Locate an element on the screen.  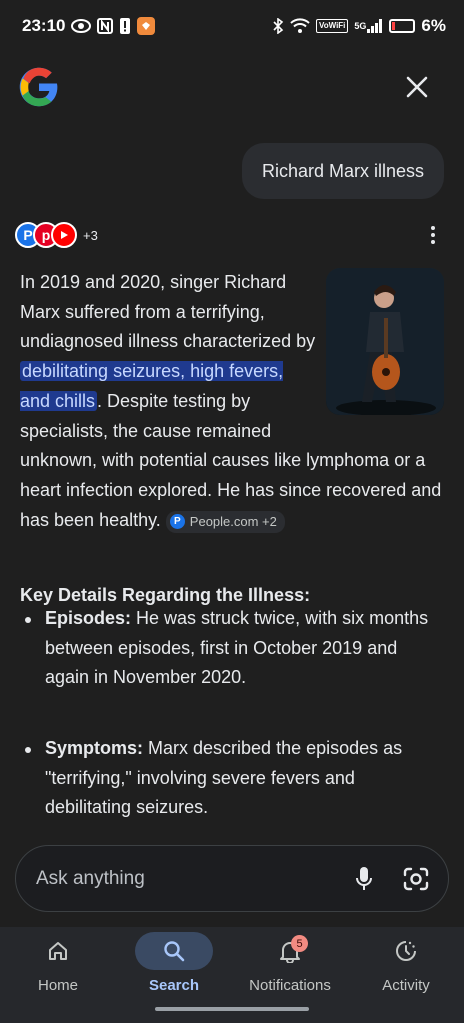
top-bar is located at coordinates (232, 87).